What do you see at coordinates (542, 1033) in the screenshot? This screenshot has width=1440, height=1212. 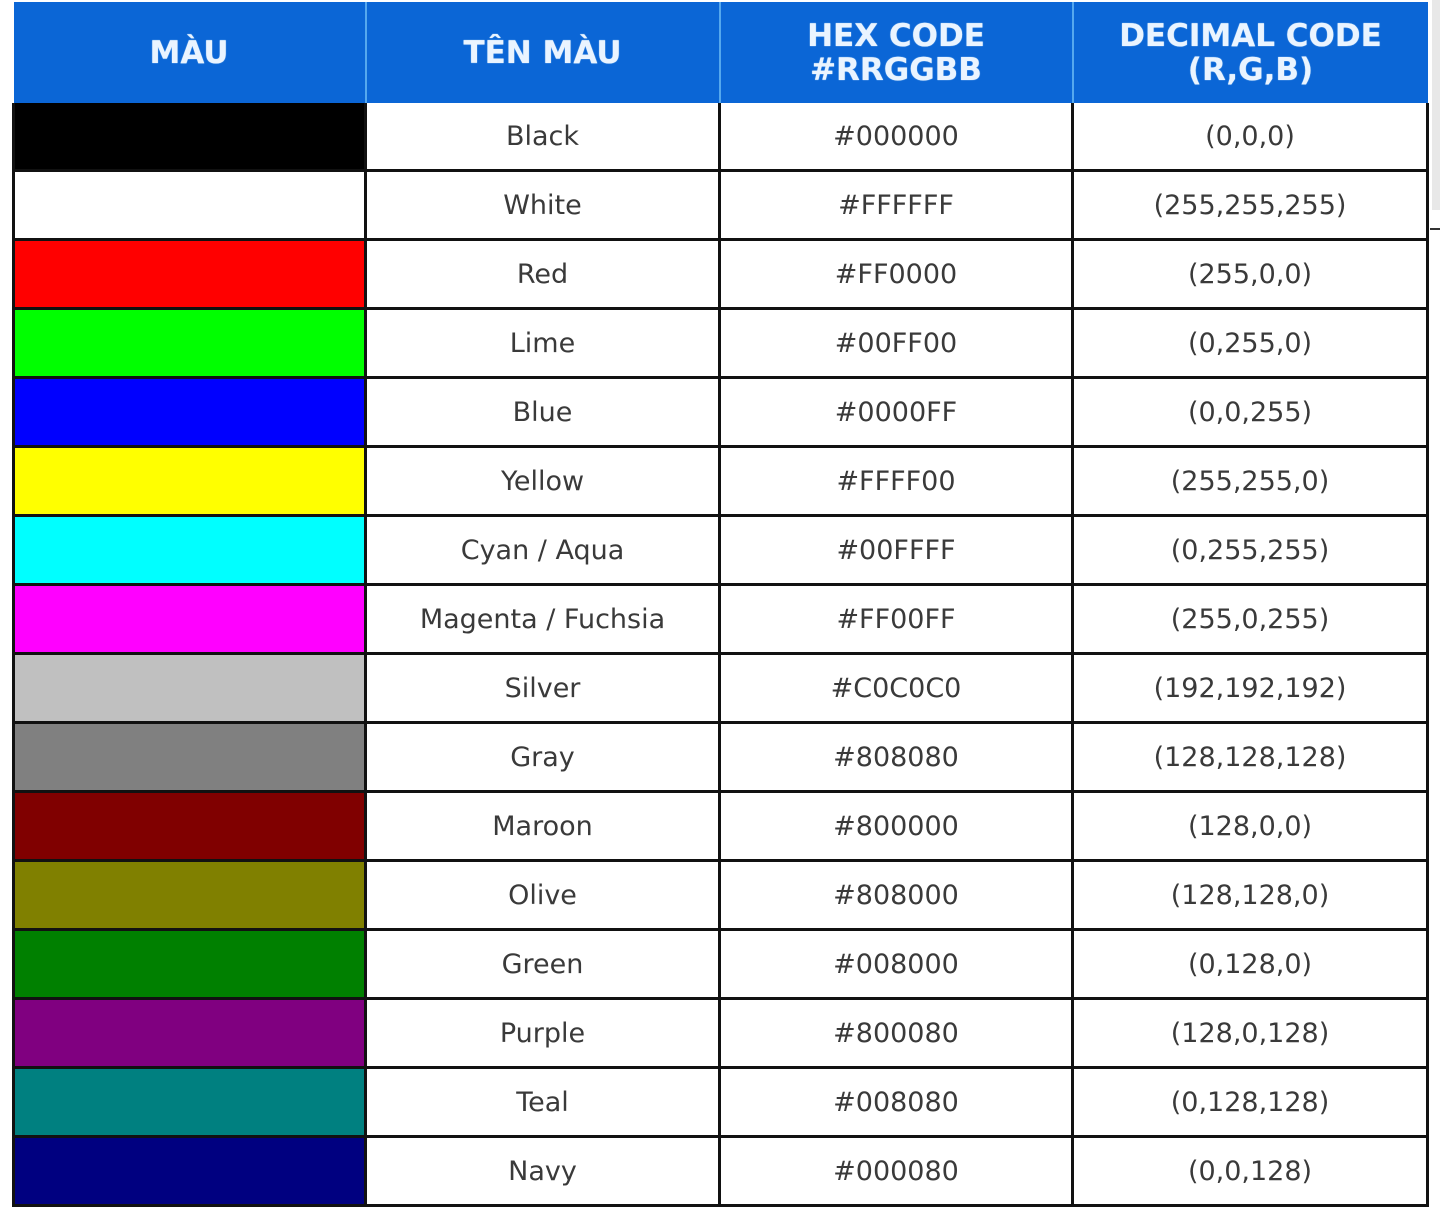 I see `color-name-cell: Purple` at bounding box center [542, 1033].